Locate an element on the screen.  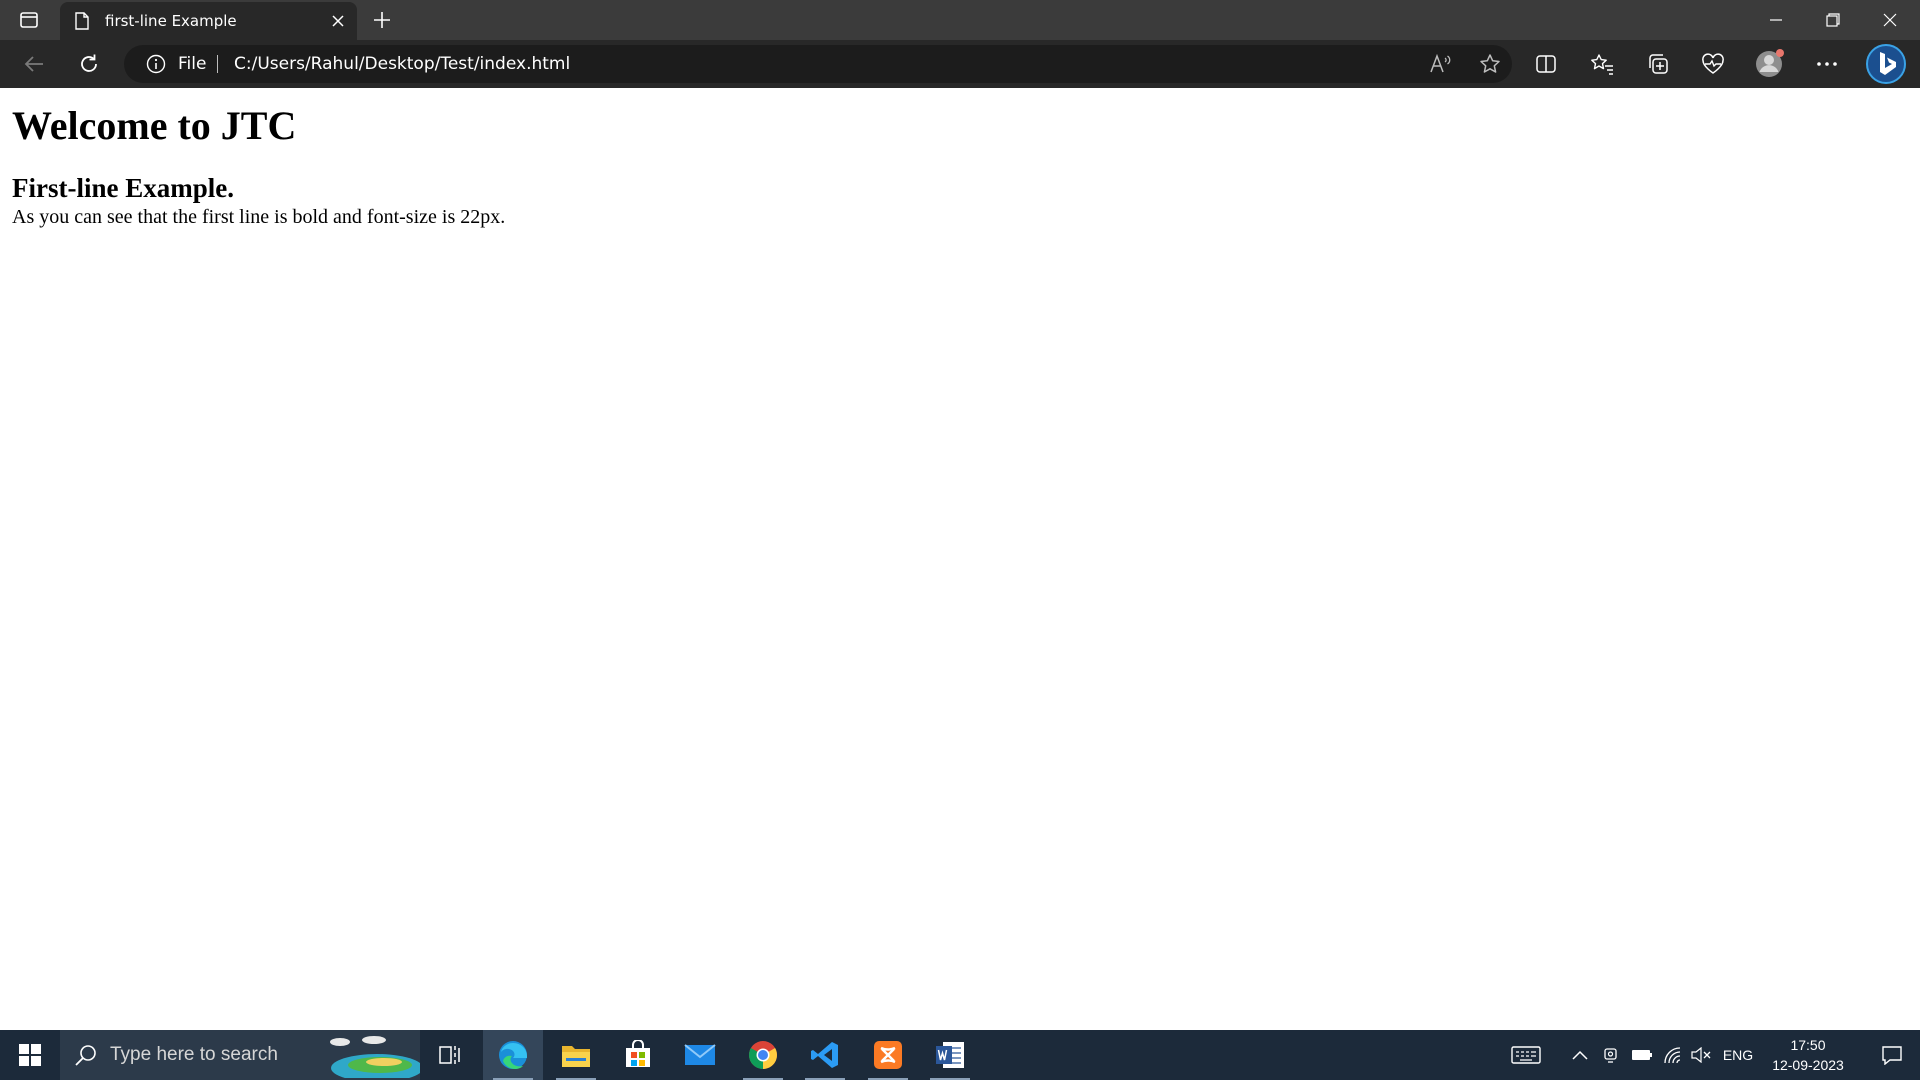
new-tab-button is located at coordinates (382, 20).